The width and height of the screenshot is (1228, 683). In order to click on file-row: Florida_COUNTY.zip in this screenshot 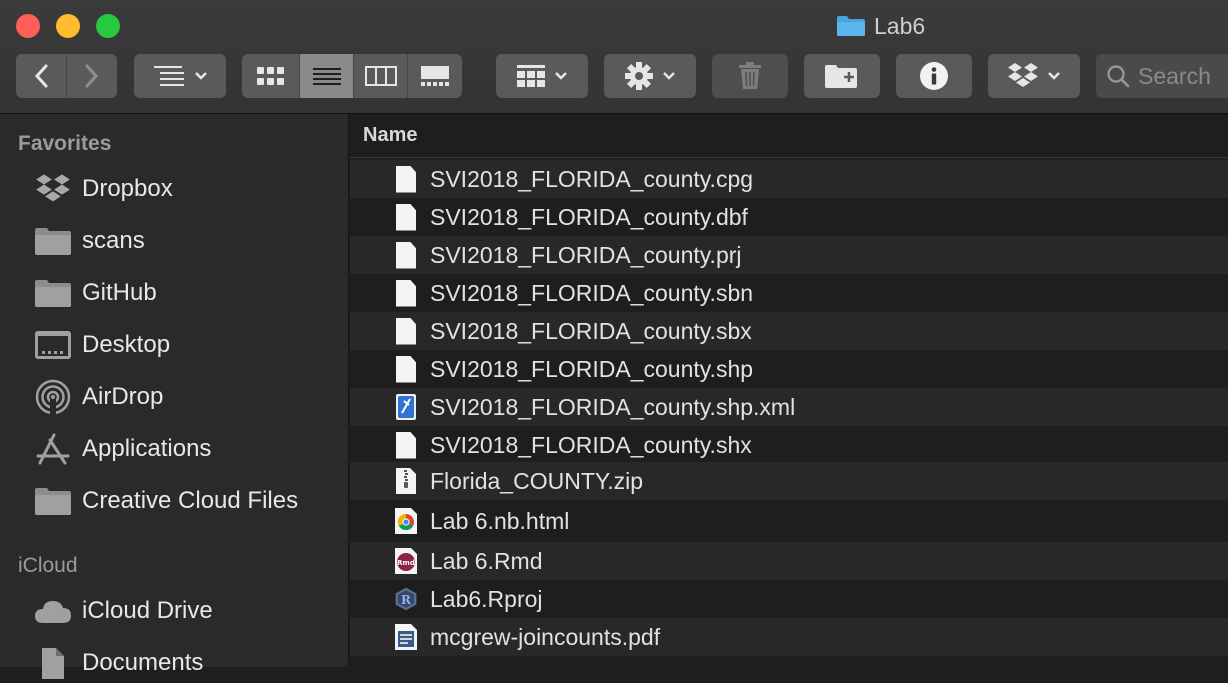, I will do `click(789, 481)`.